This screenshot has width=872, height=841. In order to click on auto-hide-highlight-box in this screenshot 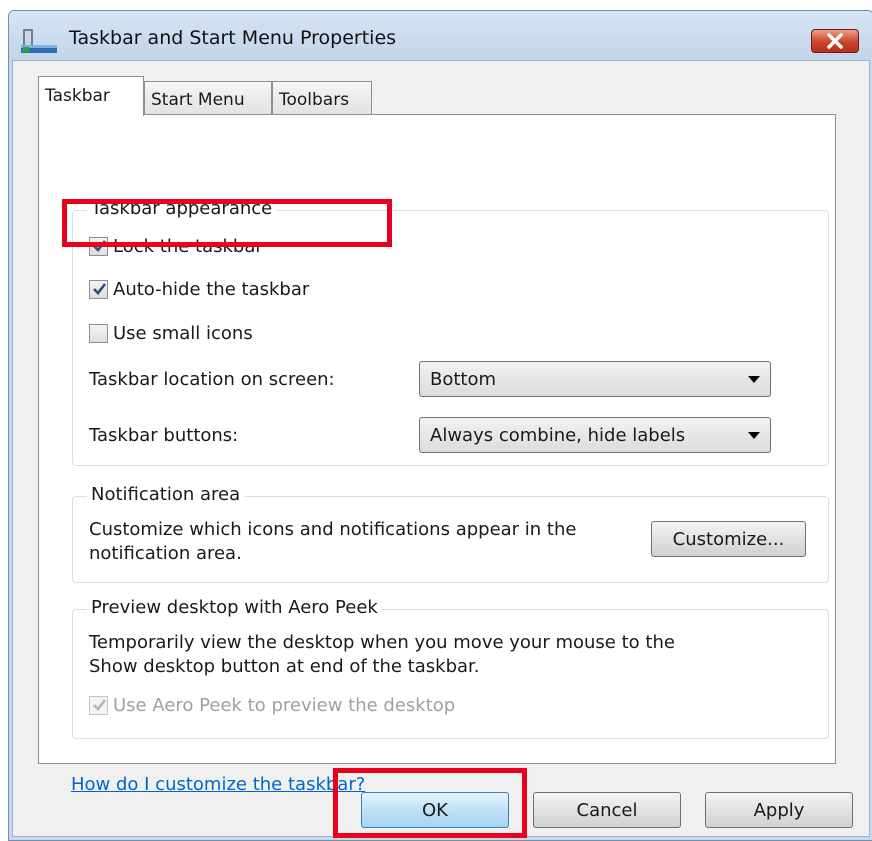, I will do `click(227, 223)`.